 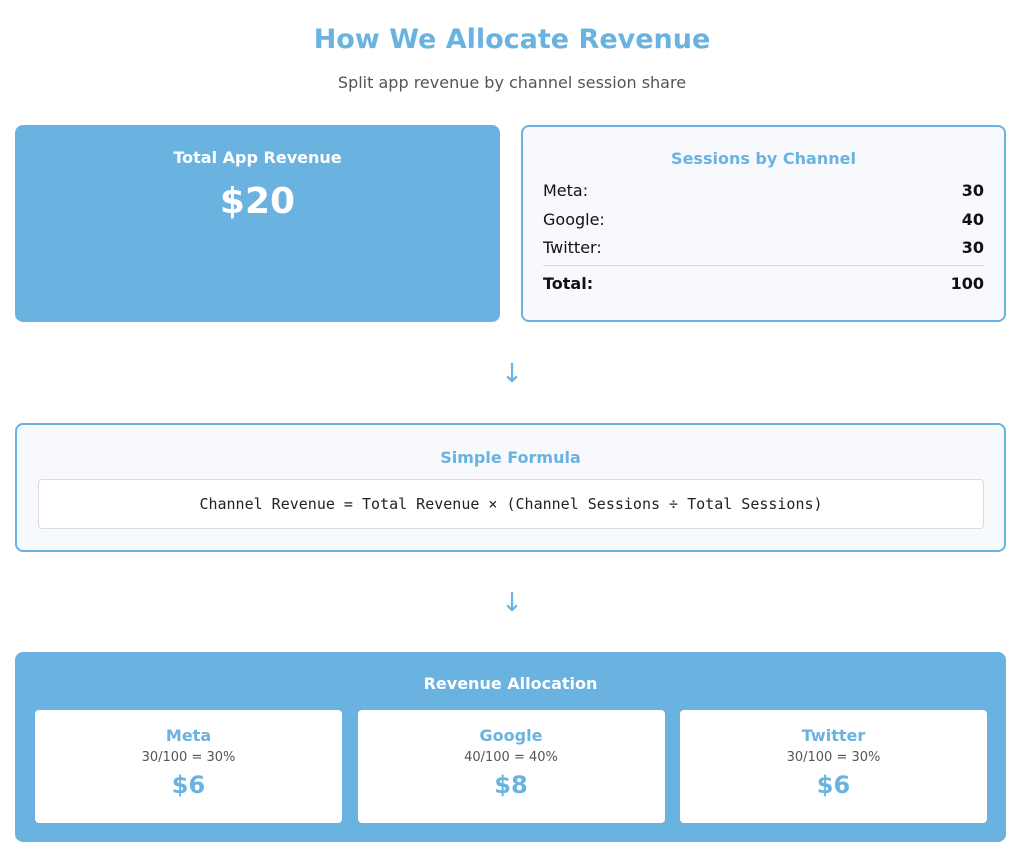 I want to click on allocation-title: Revenue Allocation, so click(x=510, y=683).